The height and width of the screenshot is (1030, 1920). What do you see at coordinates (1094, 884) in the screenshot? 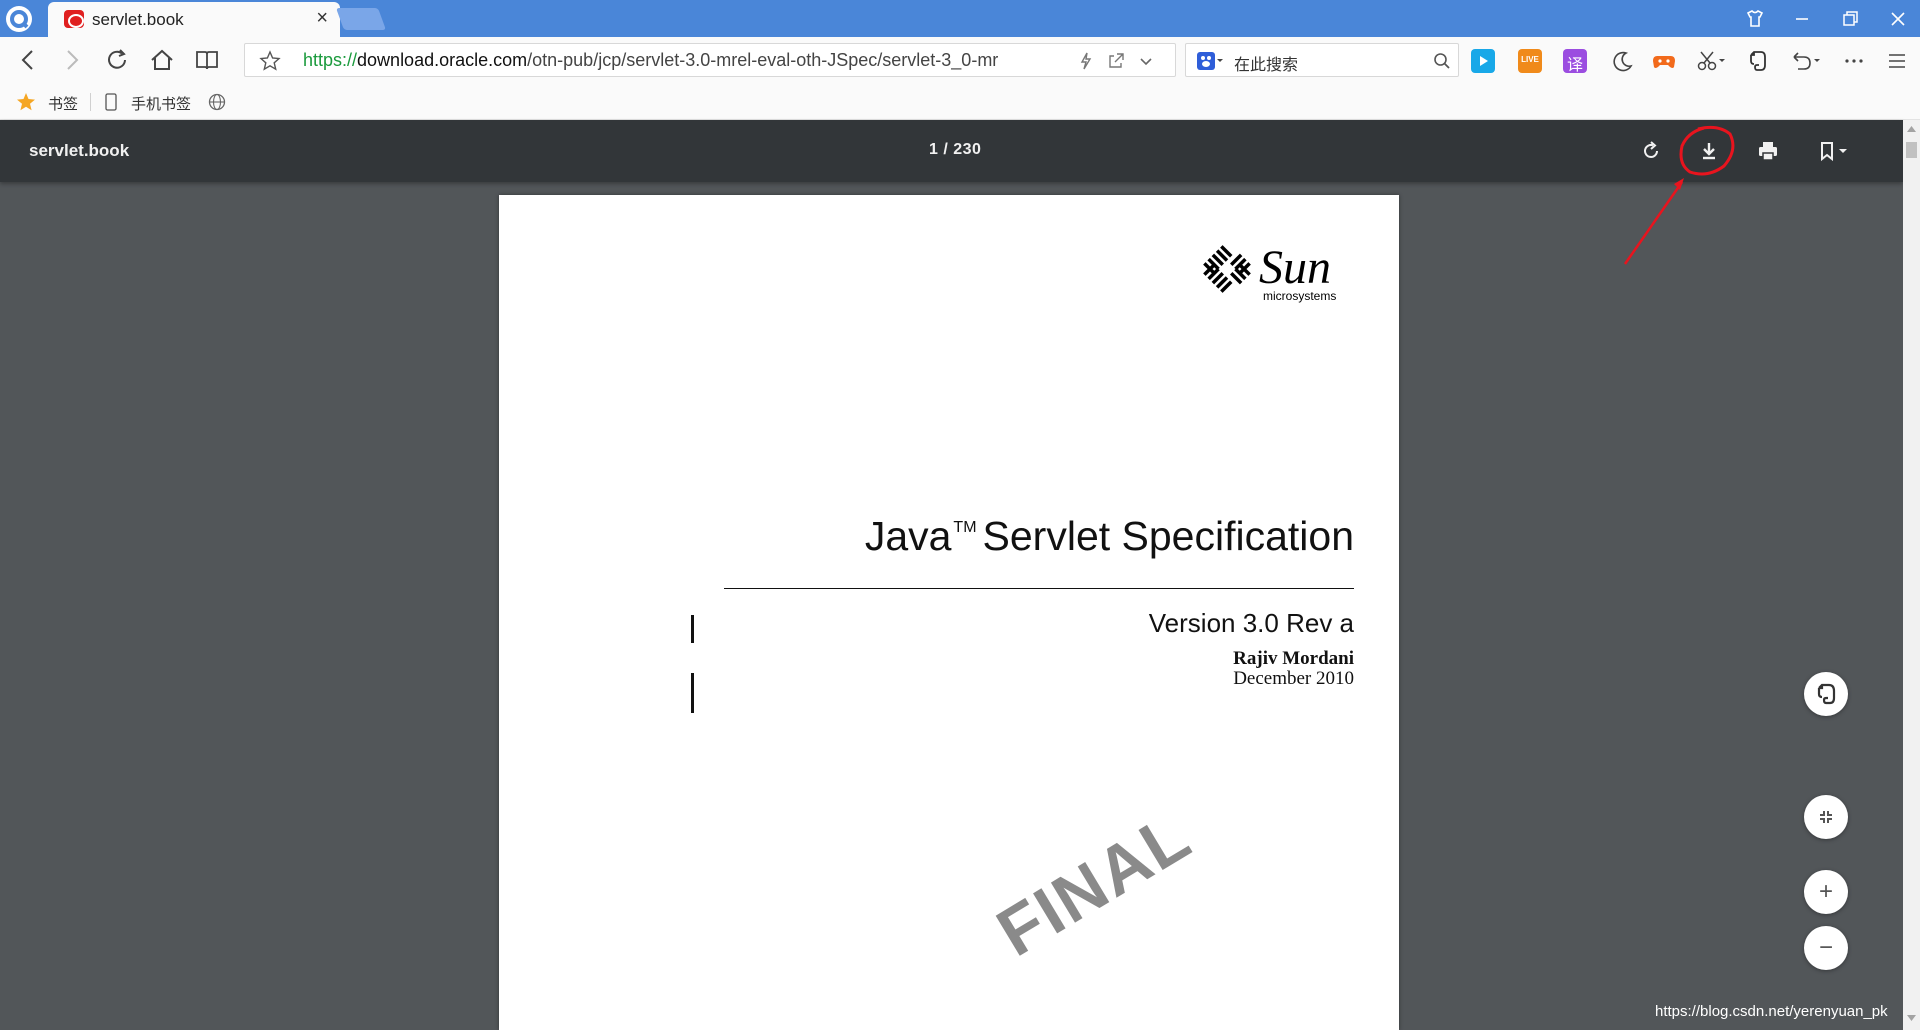
I see `final-watermark: FINAL` at bounding box center [1094, 884].